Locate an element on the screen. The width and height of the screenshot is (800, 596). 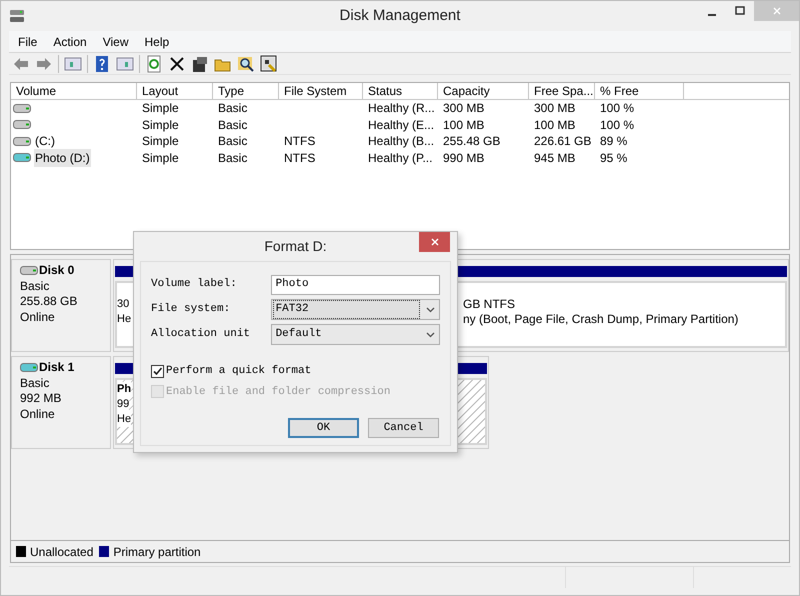
field-label: File system: is located at coordinates (191, 310).